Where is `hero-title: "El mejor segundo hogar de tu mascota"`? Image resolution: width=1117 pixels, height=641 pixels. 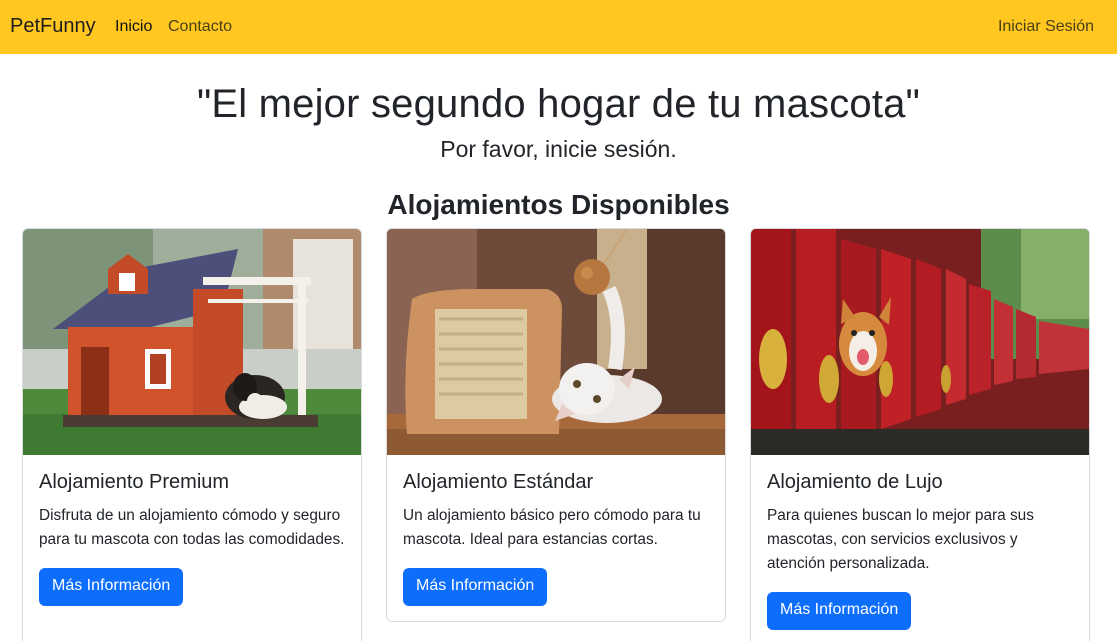
hero-title: "El mejor segundo hogar de tu mascota" is located at coordinates (558, 104).